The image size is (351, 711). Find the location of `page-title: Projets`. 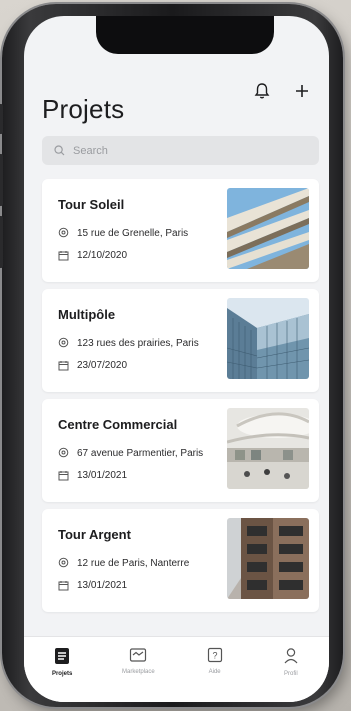

page-title: Projets is located at coordinates (83, 109).